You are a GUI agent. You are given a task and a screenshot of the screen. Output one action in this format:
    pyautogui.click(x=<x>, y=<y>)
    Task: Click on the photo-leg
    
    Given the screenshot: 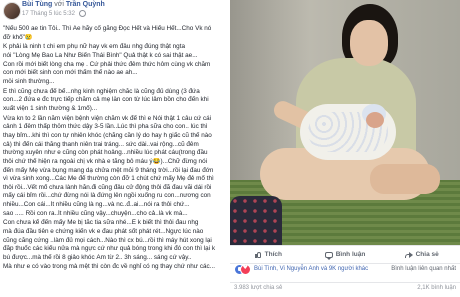 What is the action you would take?
    pyautogui.click(x=405, y=179)
    